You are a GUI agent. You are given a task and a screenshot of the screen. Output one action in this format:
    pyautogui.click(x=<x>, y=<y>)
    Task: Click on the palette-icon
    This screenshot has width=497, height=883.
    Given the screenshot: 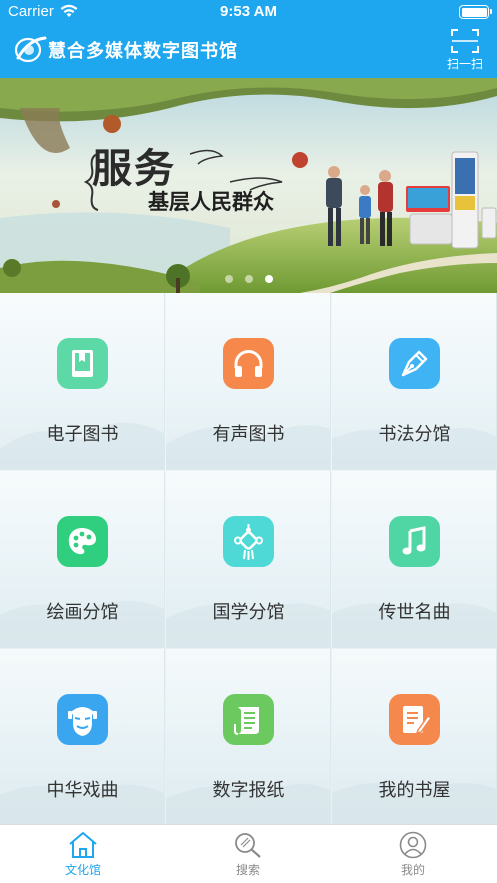 What is the action you would take?
    pyautogui.click(x=82, y=541)
    